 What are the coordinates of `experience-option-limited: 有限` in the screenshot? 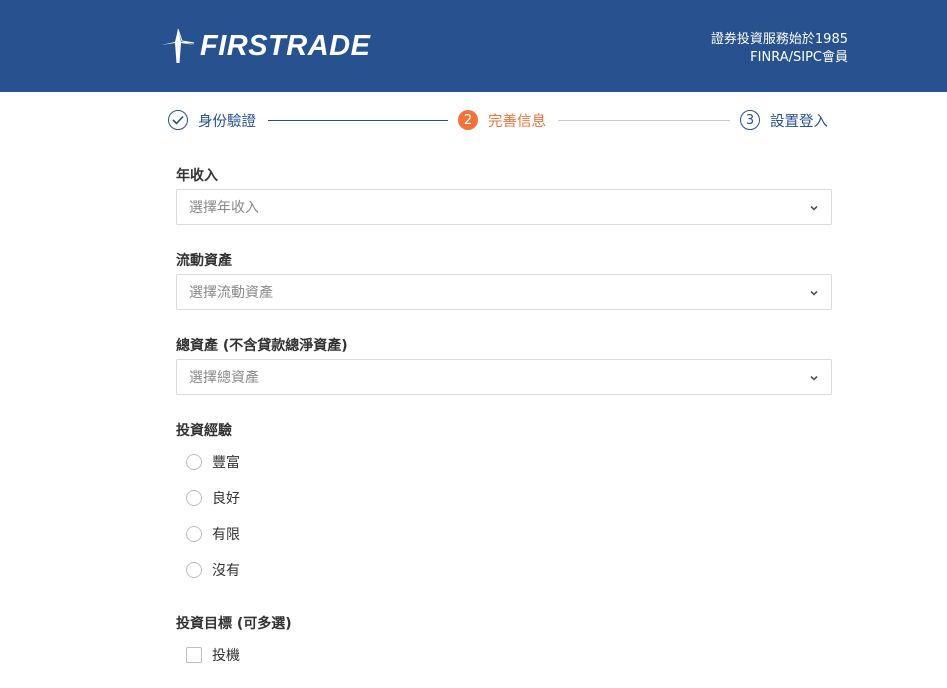 It's located at (213, 534).